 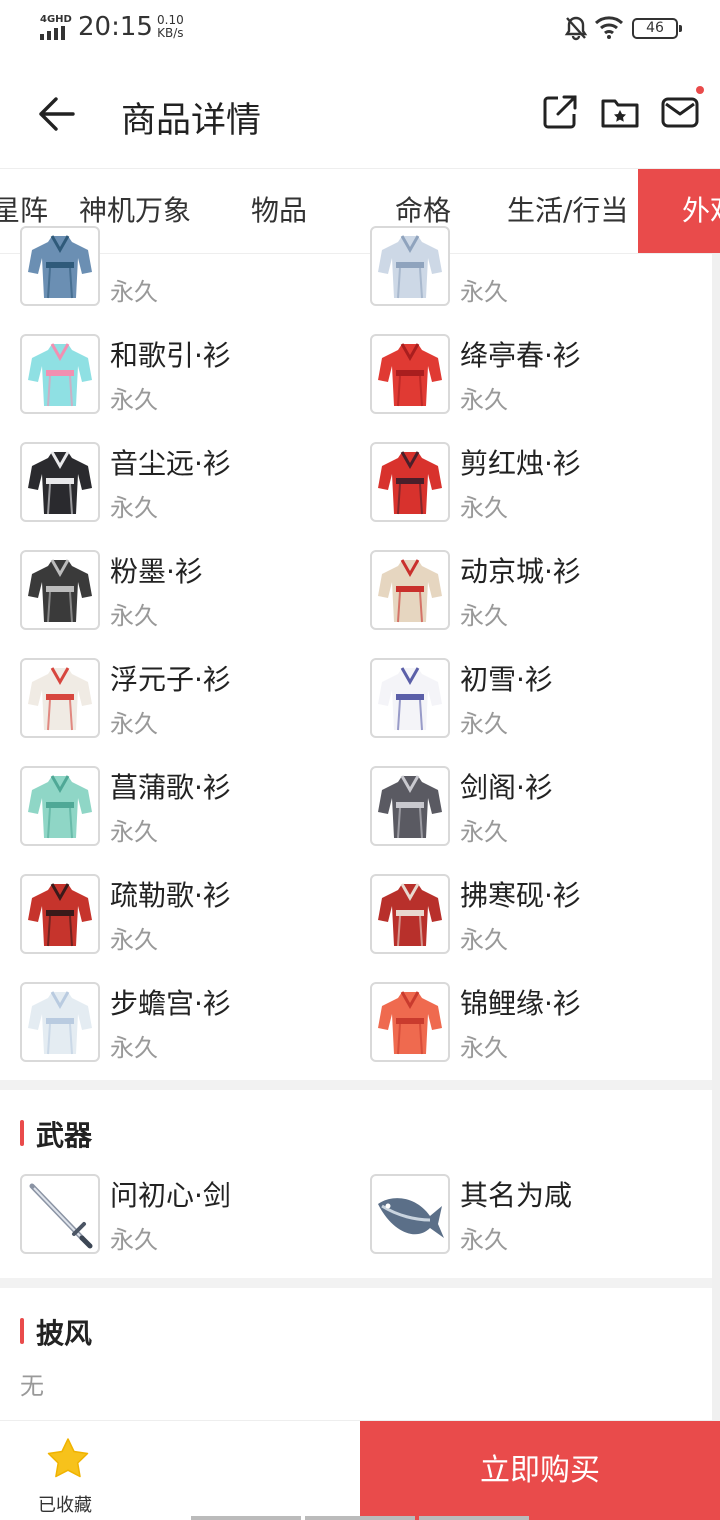 I want to click on outfit-item: 剪红烛·衫永久, so click(x=540, y=483).